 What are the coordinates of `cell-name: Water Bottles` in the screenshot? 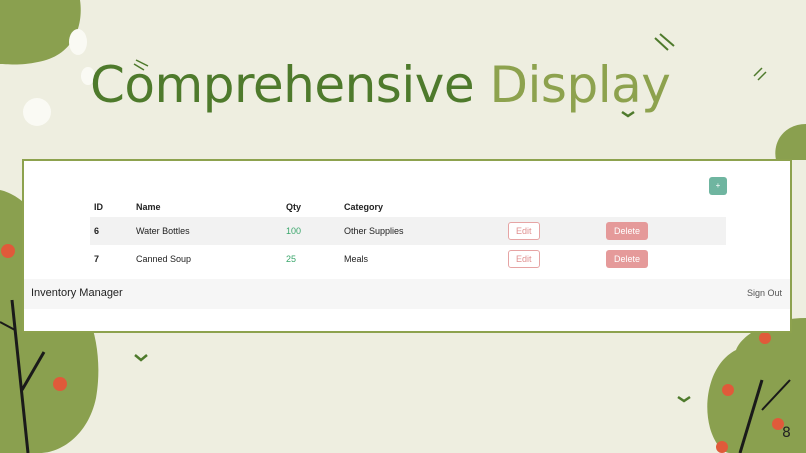 It's located at (207, 231).